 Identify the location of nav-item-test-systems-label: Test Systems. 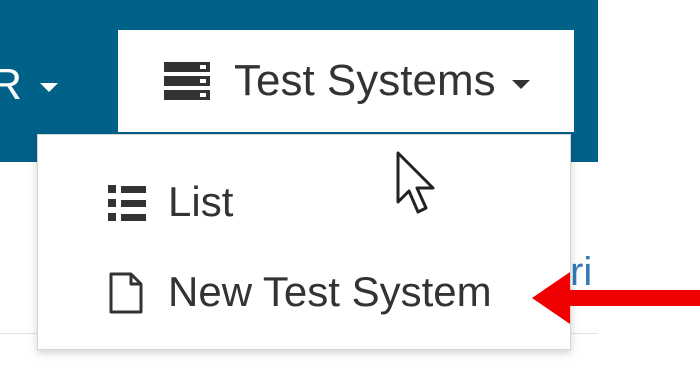
(365, 80).